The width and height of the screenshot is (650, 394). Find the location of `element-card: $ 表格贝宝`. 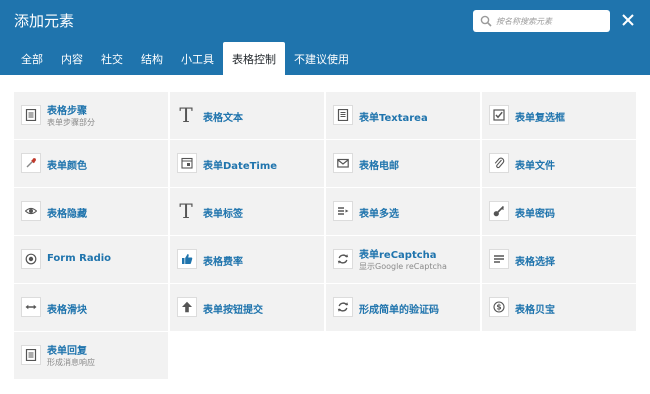

element-card: $ 表格贝宝 is located at coordinates (559, 307).